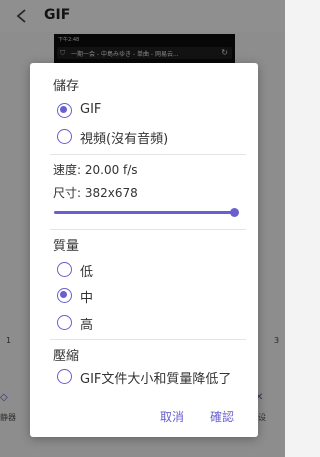 The image size is (320, 457). Describe the element at coordinates (64, 322) in the screenshot. I see `radio-quality-high` at that location.